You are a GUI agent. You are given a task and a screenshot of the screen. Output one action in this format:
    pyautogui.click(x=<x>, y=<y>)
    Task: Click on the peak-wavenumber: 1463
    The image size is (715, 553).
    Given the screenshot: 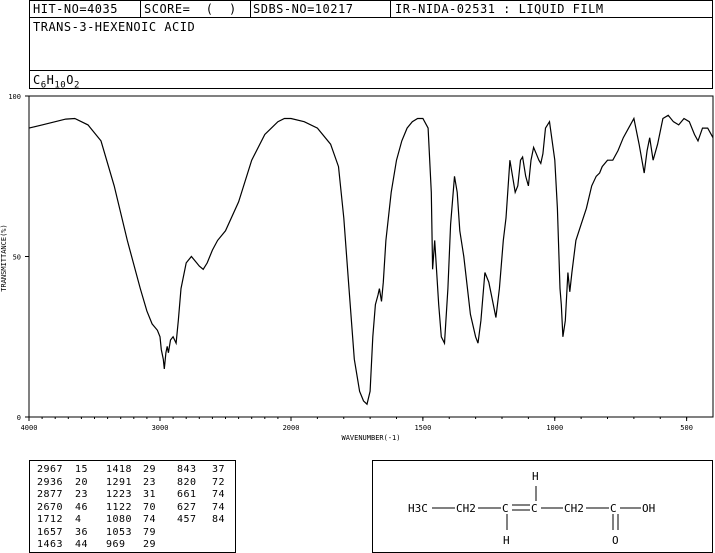 What is the action you would take?
    pyautogui.click(x=50, y=544)
    